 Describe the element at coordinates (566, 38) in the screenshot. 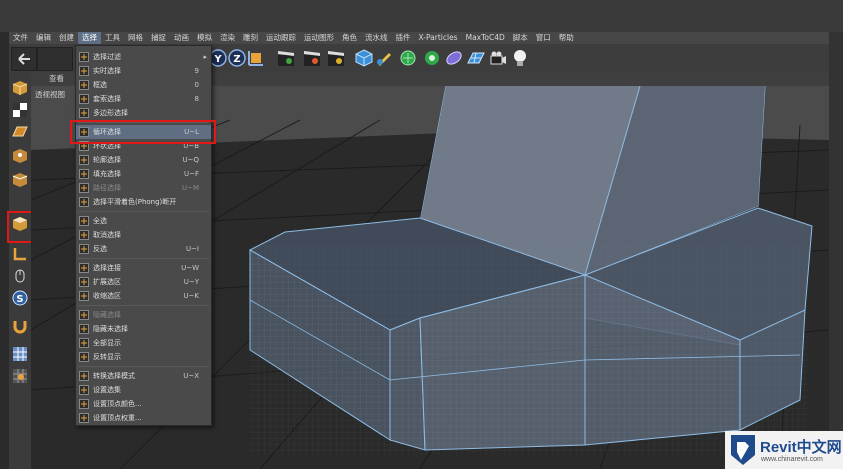

I see `menu-item: 帮助` at that location.